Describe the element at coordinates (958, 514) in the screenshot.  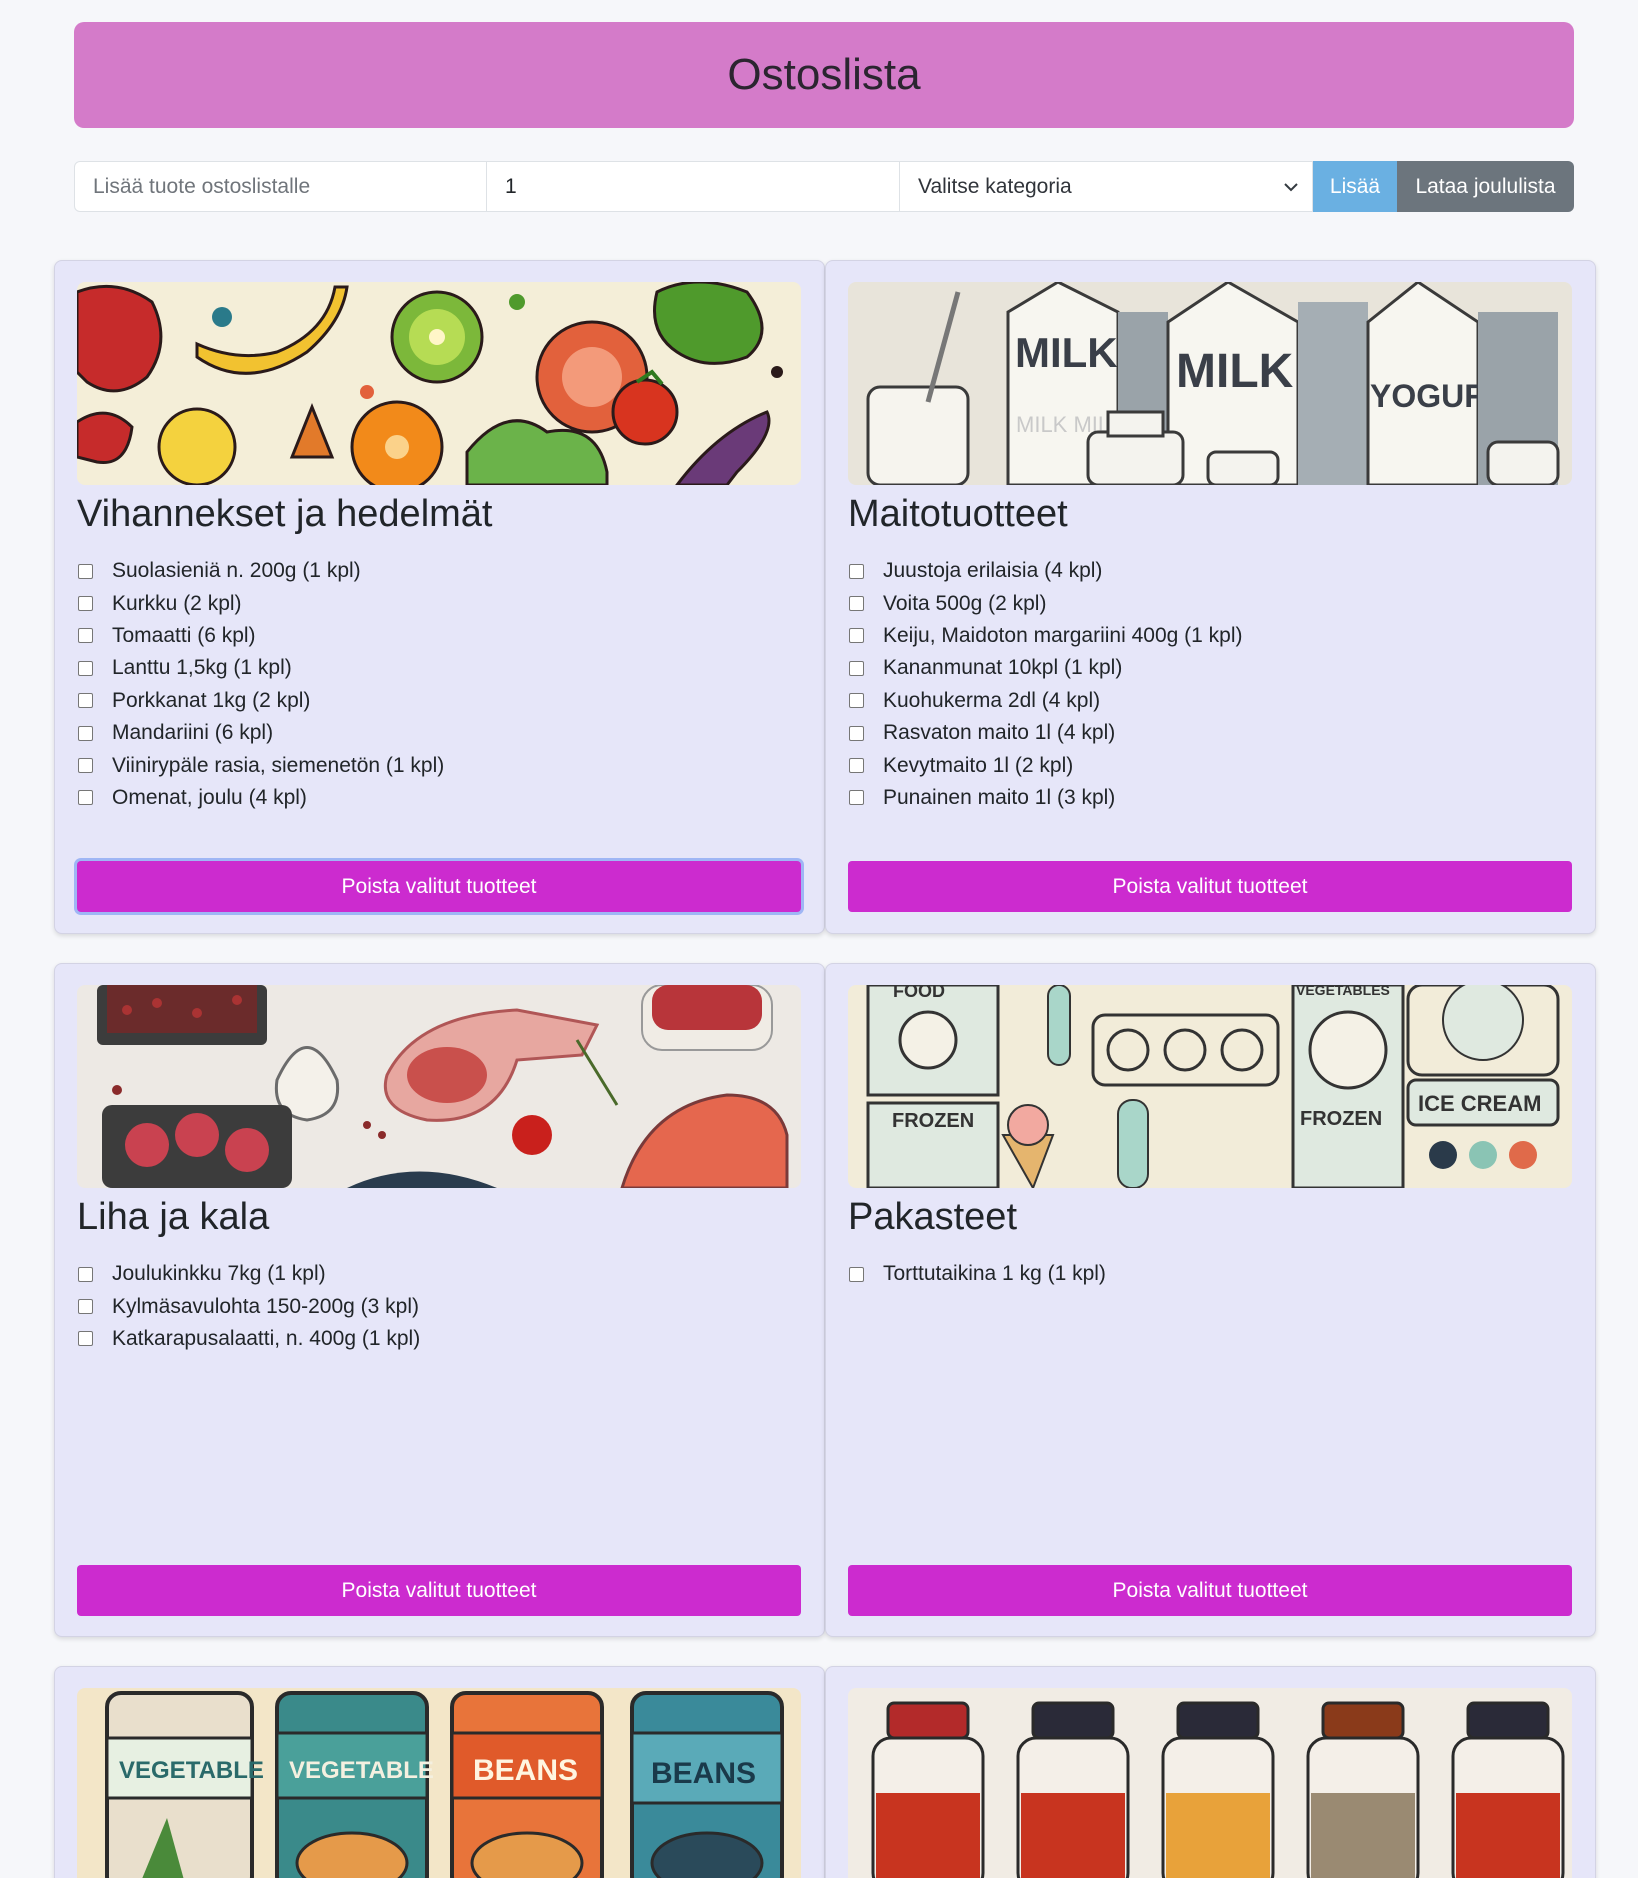
I see `category-title: Maitotuotteet` at that location.